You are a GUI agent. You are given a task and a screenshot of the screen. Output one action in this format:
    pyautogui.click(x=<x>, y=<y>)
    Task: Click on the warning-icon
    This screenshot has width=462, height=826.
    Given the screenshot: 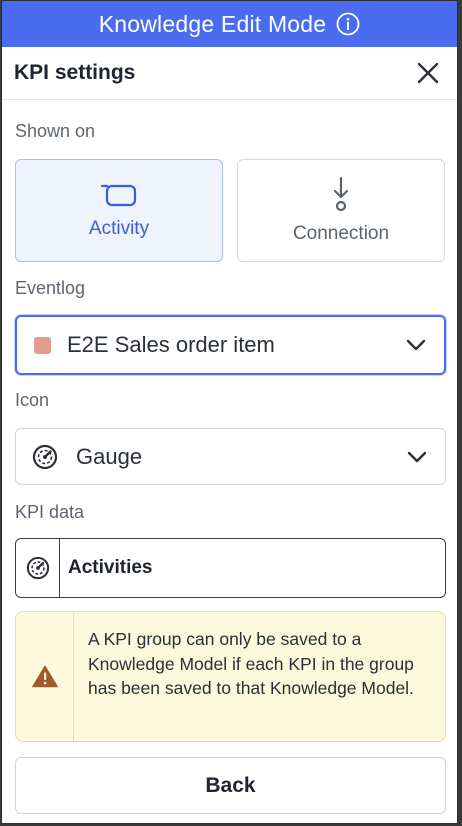 What is the action you would take?
    pyautogui.click(x=44, y=676)
    